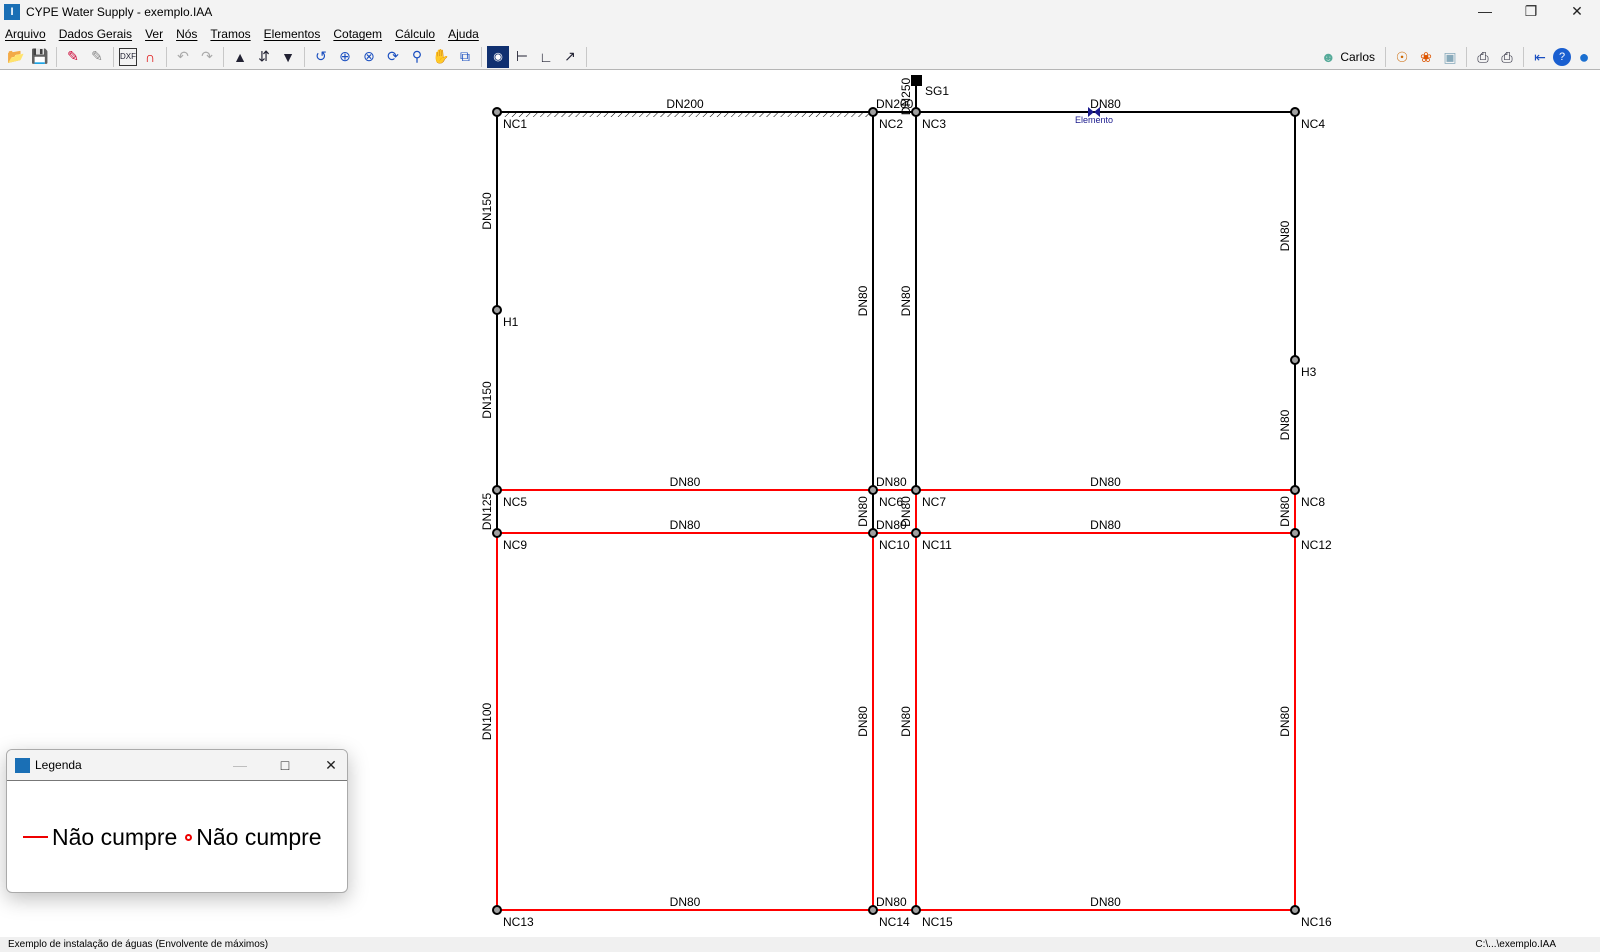  Describe the element at coordinates (207, 57) in the screenshot. I see `redo-icon: ↷` at that location.